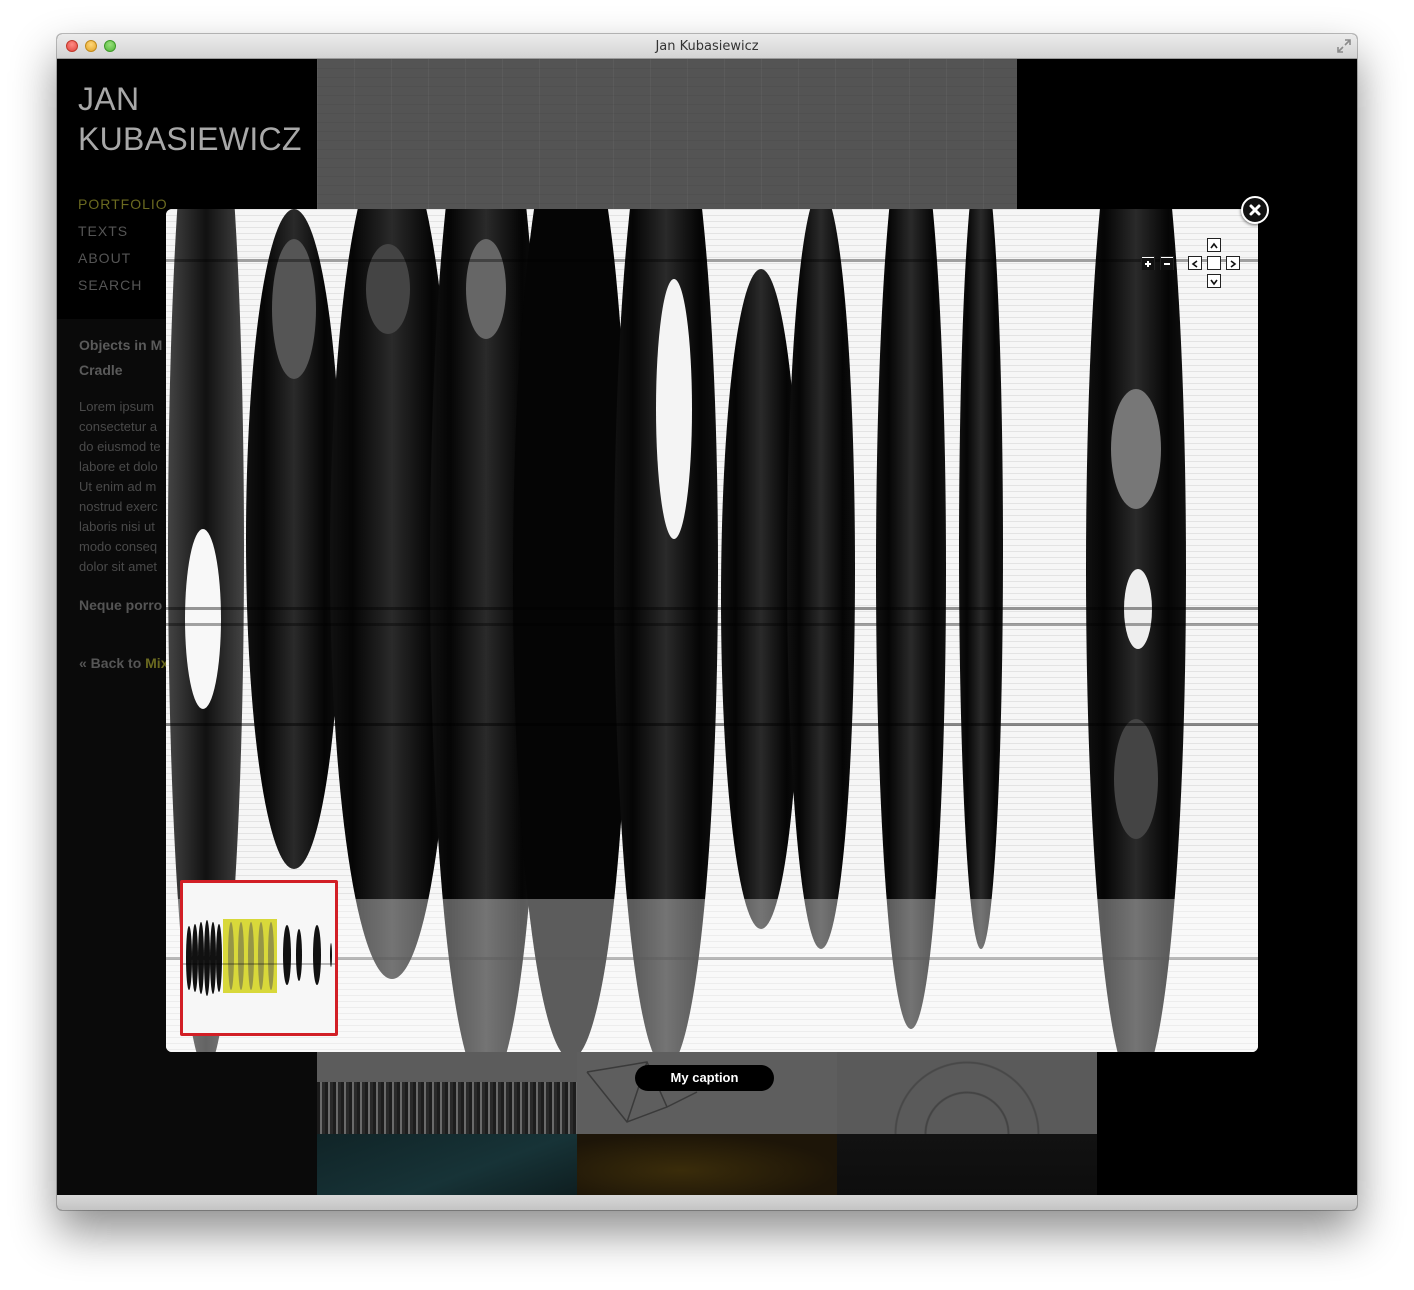 This screenshot has height=1290, width=1414. I want to click on chevron-down-icon, so click(1214, 282).